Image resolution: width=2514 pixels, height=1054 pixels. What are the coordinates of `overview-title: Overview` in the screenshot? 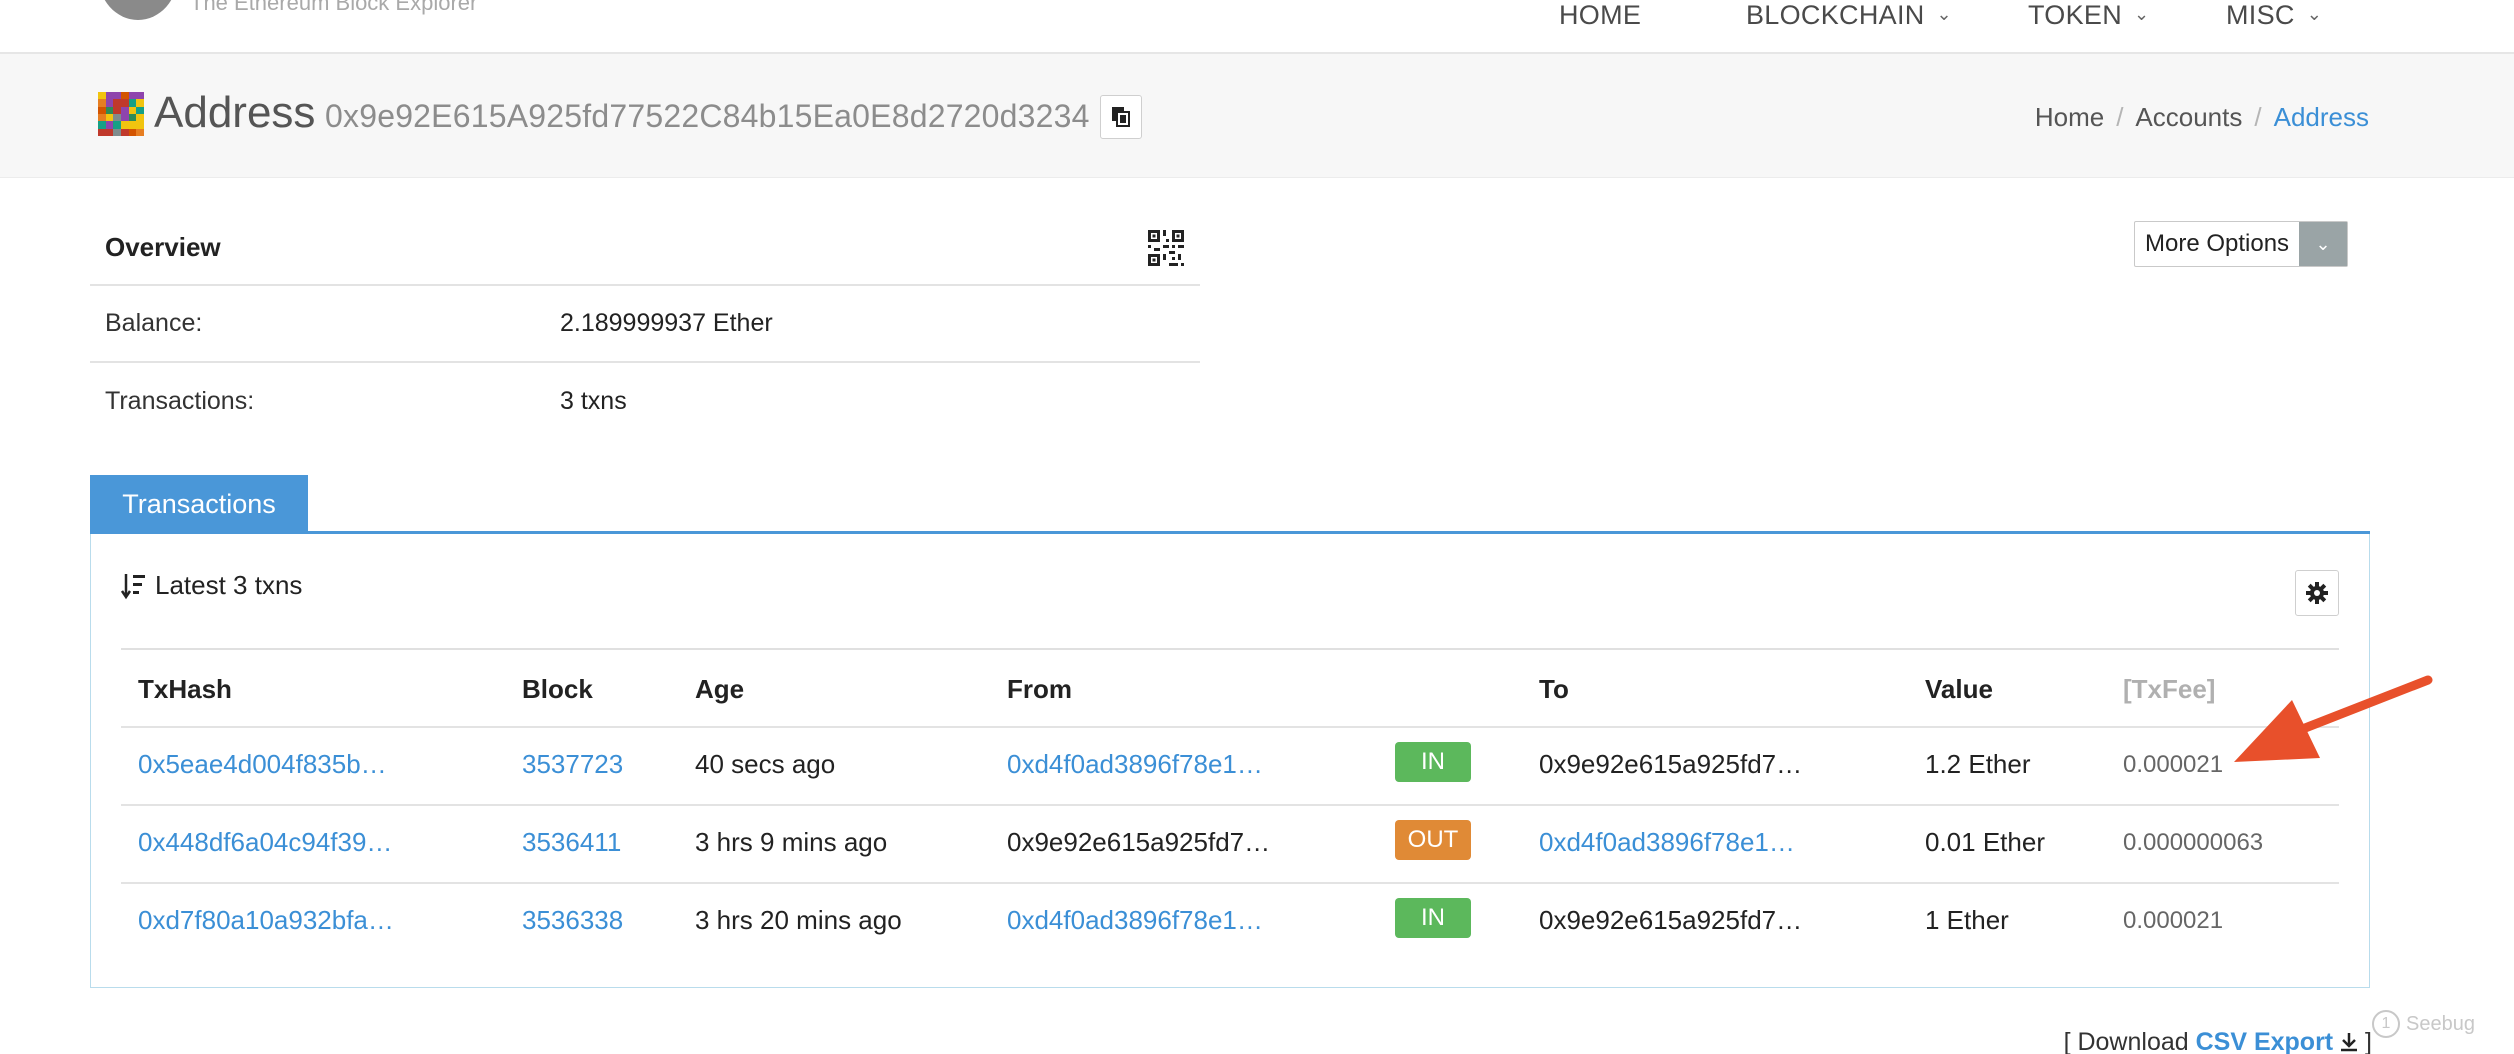 It's located at (163, 246).